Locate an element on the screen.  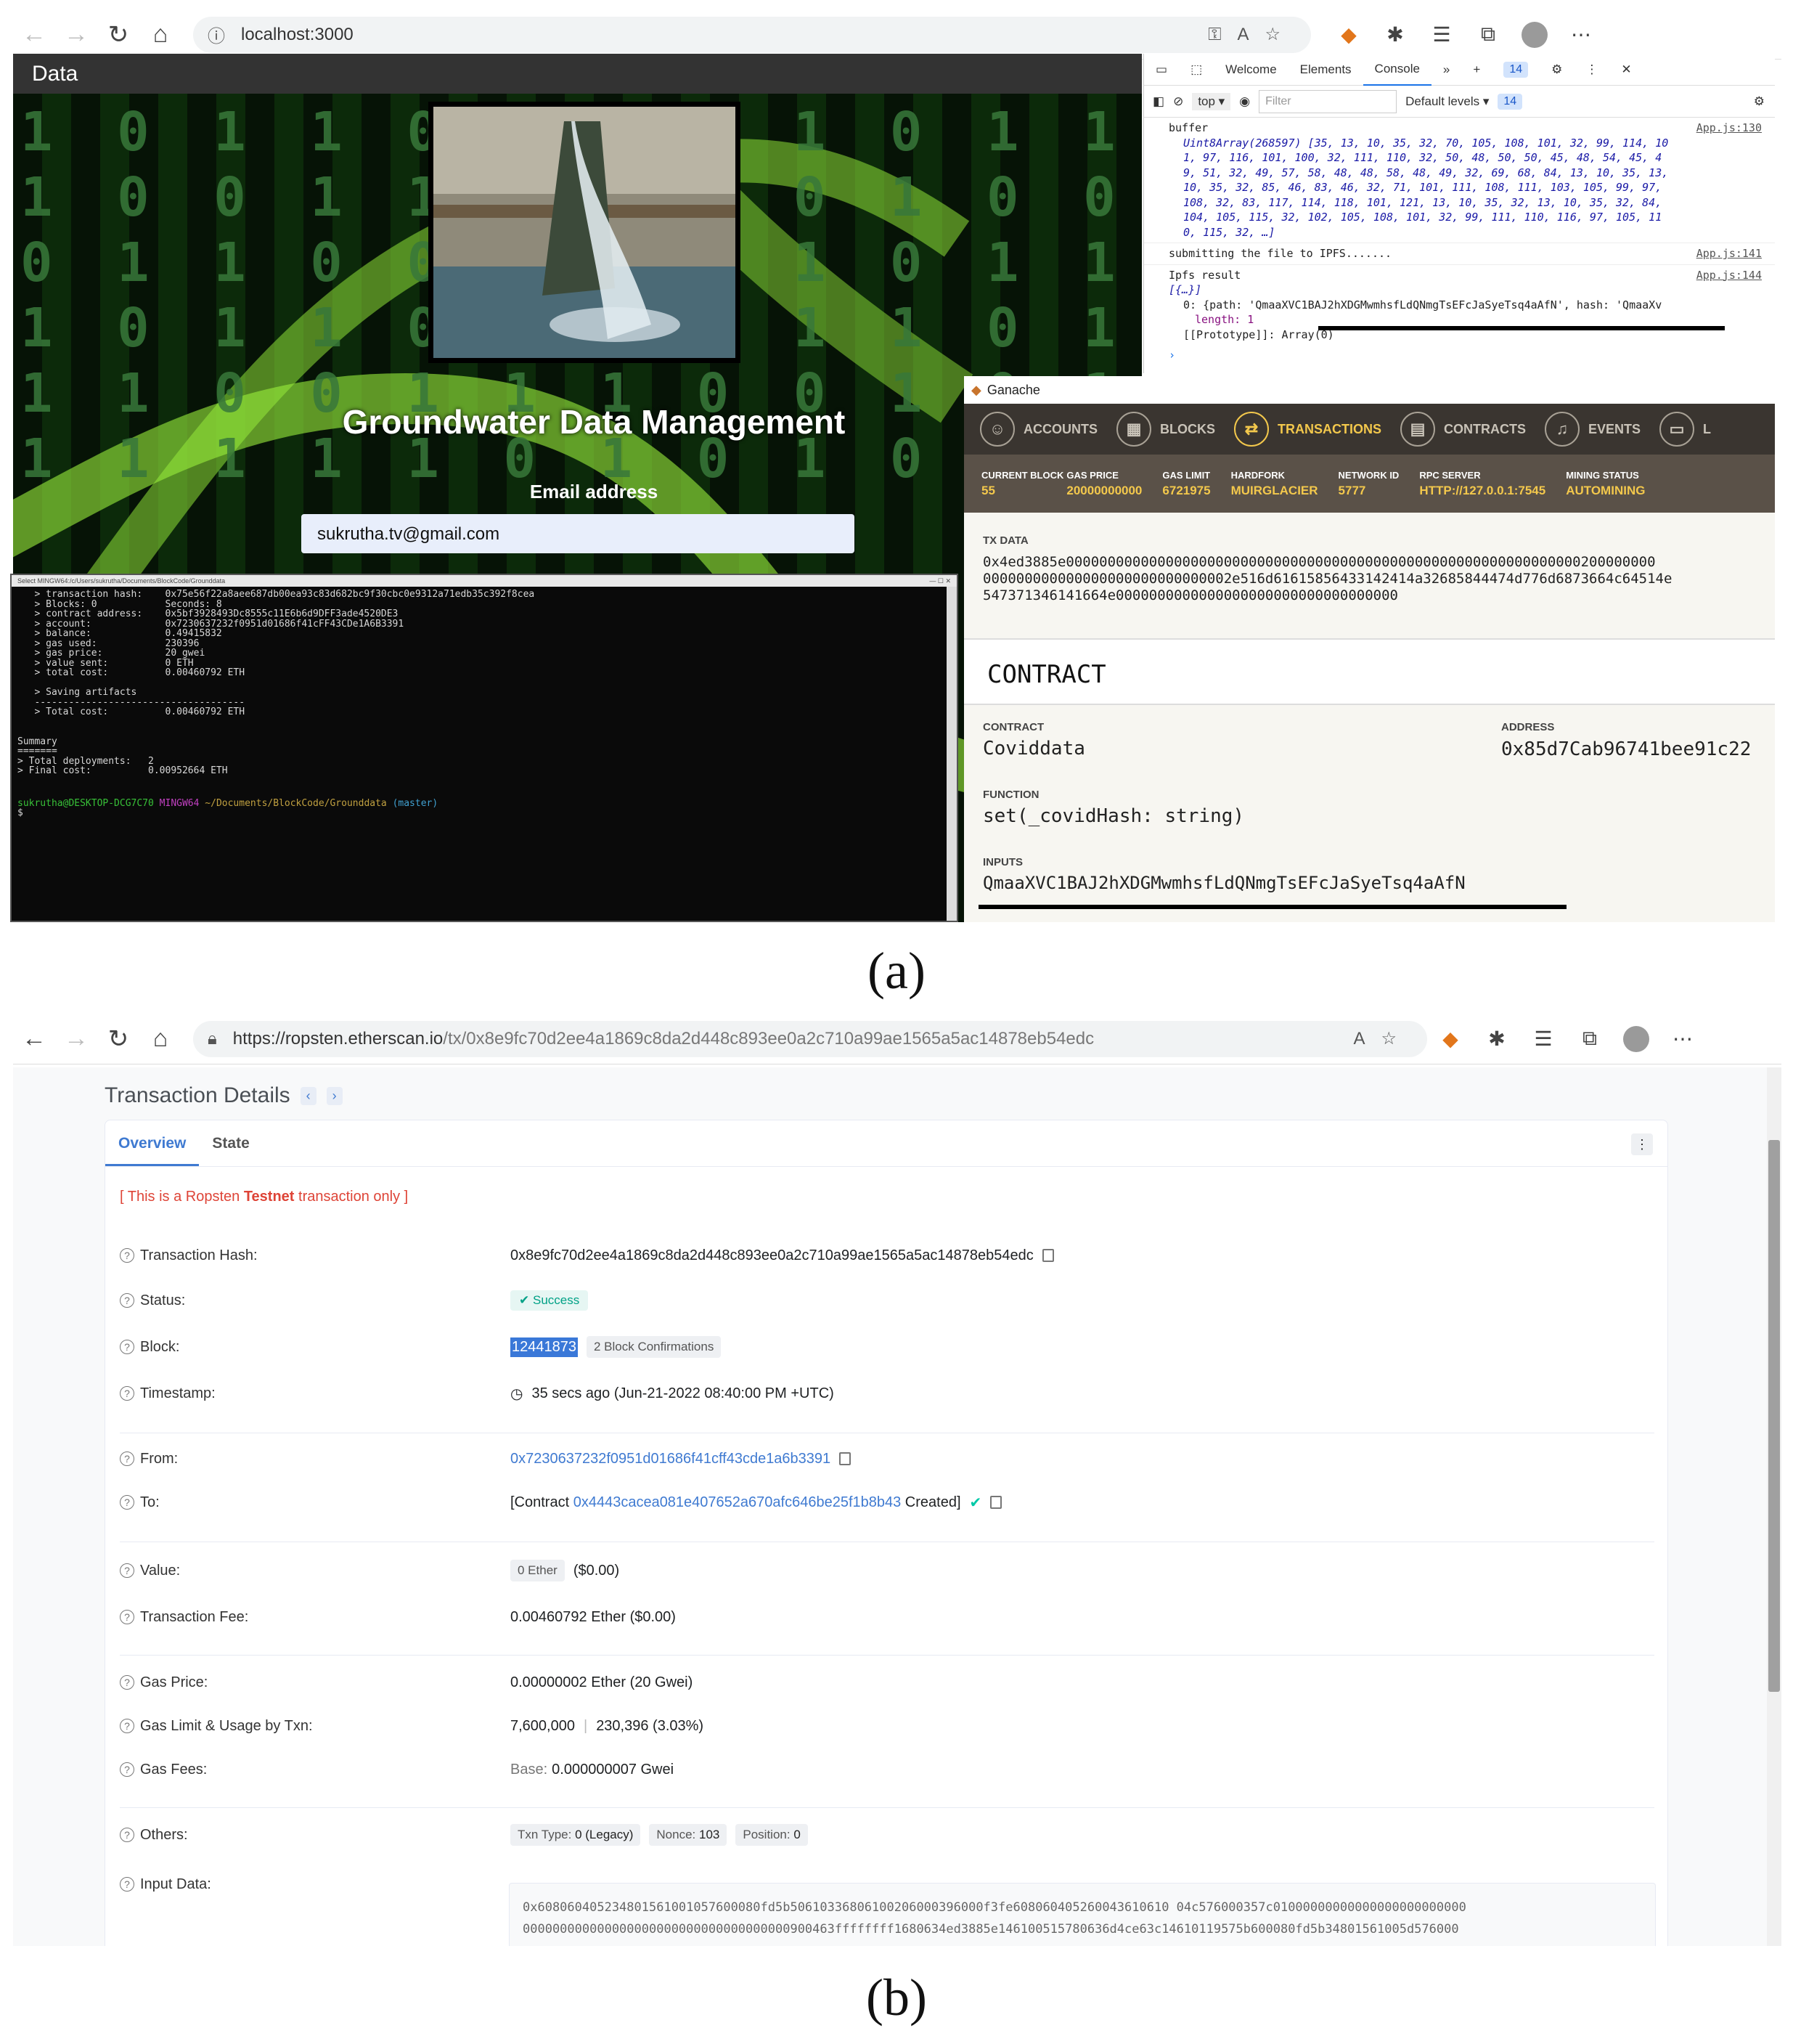
tab-console: Console is located at coordinates (1397, 70).